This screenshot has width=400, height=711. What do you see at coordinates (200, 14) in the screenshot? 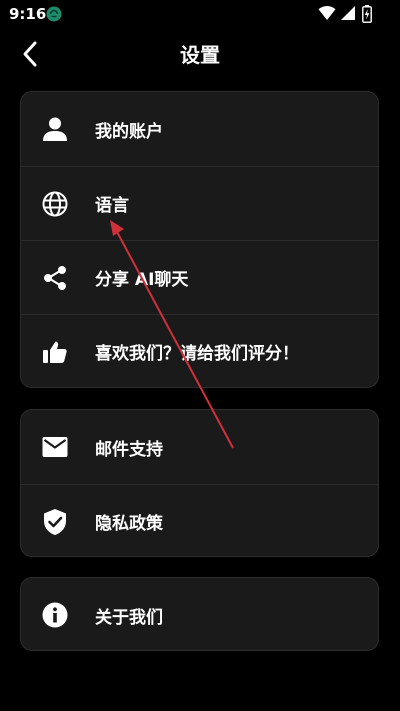
I see `status-bar: 9:16` at bounding box center [200, 14].